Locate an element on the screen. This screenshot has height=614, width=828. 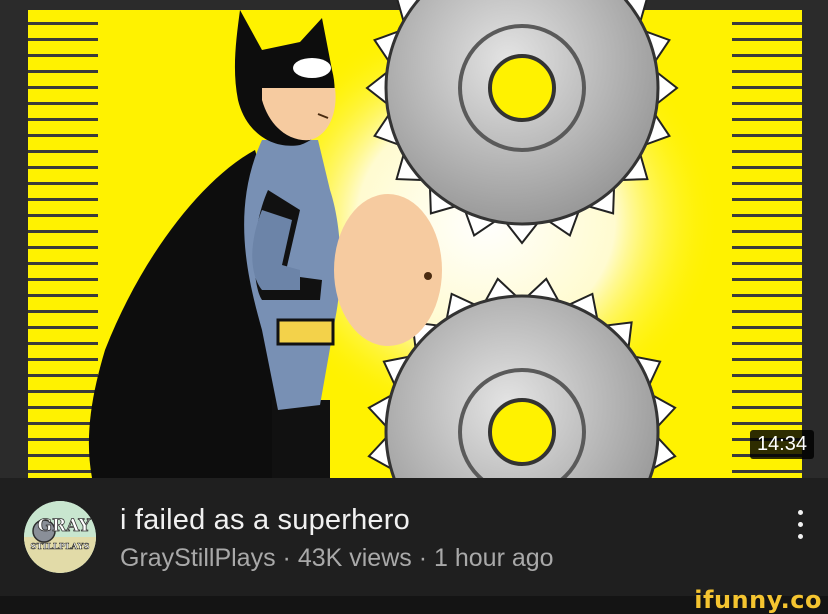
channel-name: GrayStillPlays is located at coordinates (198, 558).